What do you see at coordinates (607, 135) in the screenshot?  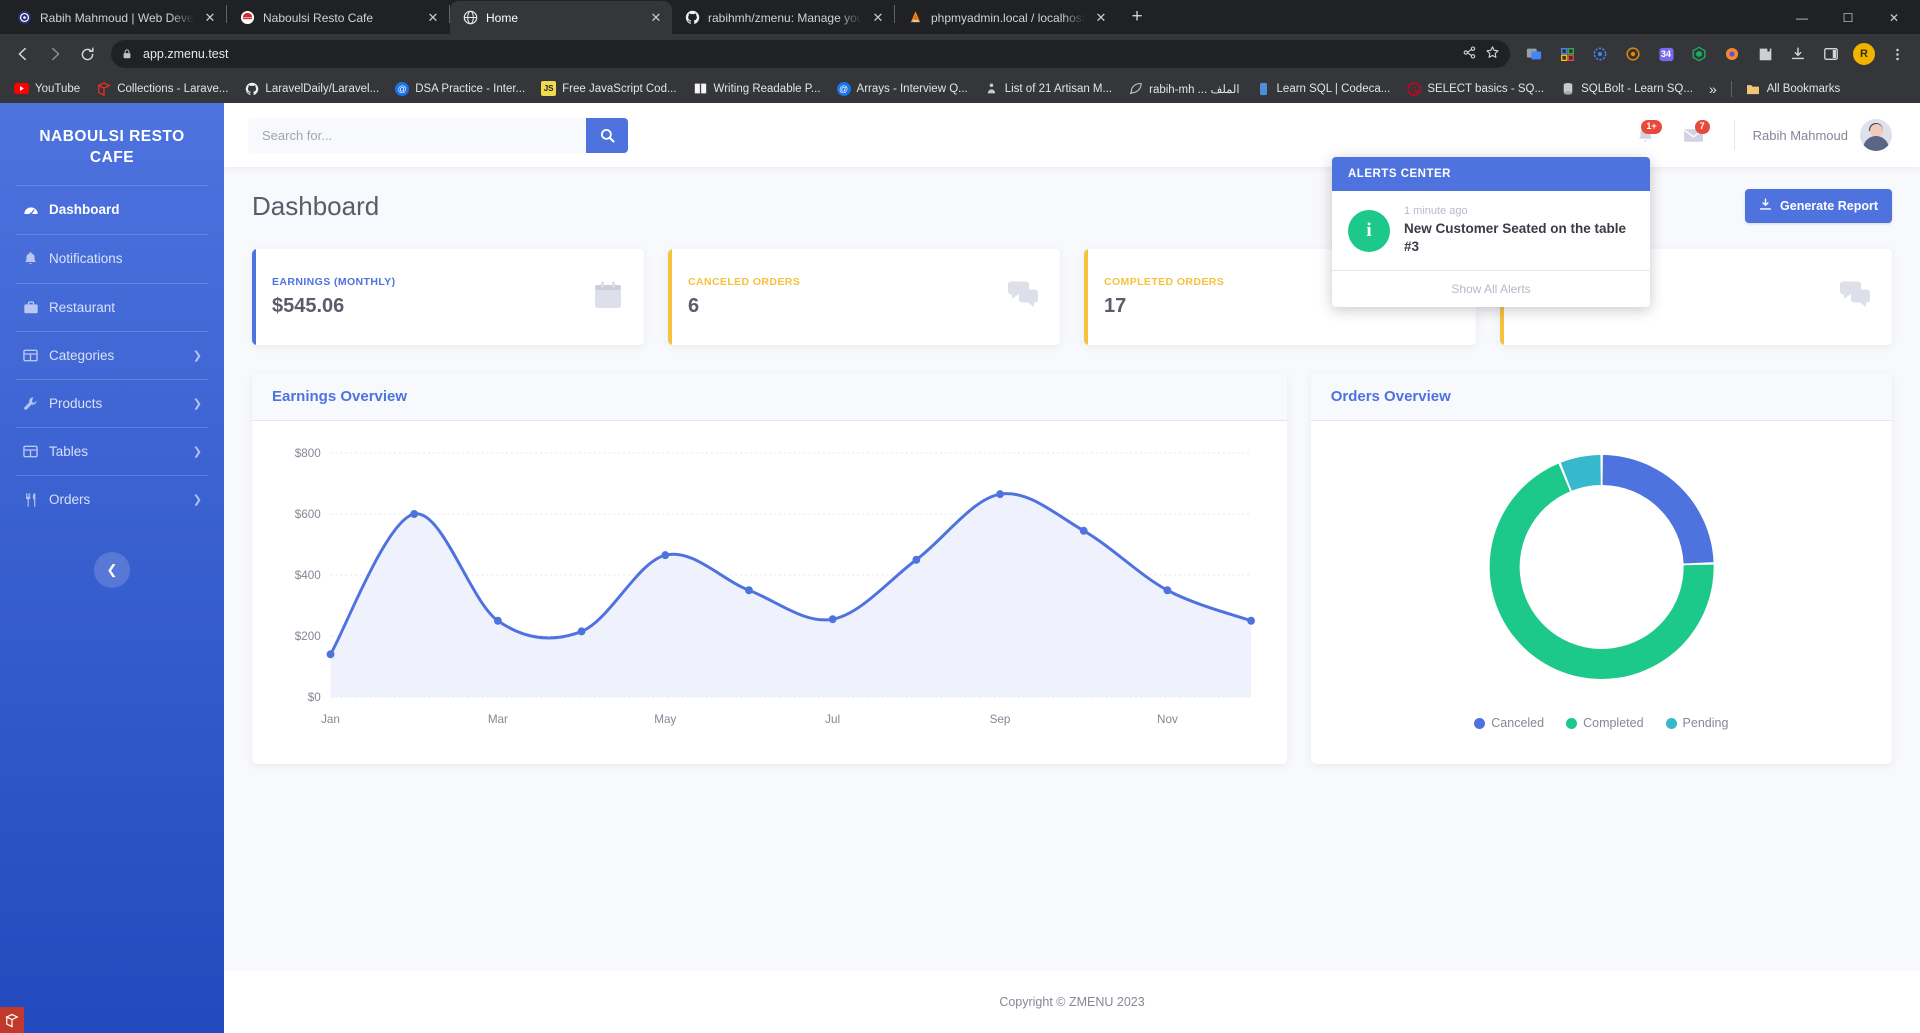 I see `search-button` at bounding box center [607, 135].